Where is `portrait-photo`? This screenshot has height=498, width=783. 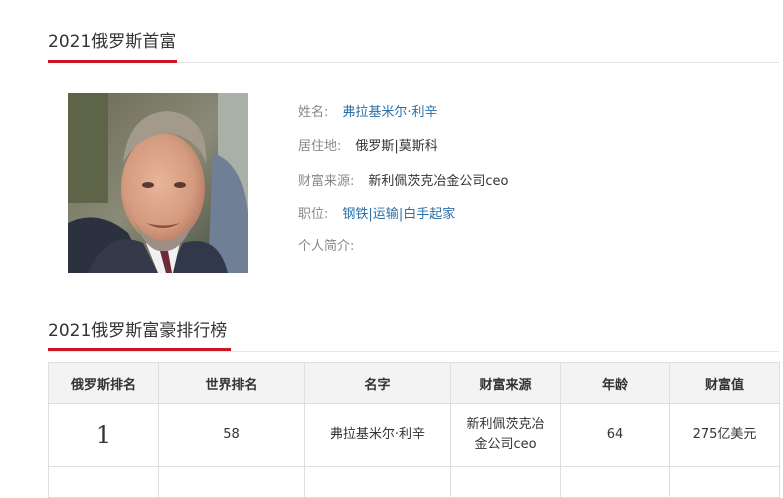 portrait-photo is located at coordinates (158, 183).